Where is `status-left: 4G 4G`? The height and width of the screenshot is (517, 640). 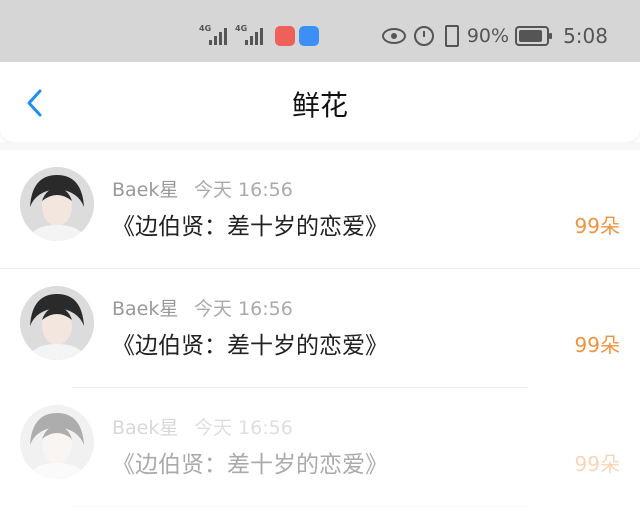
status-left: 4G 4G is located at coordinates (259, 36).